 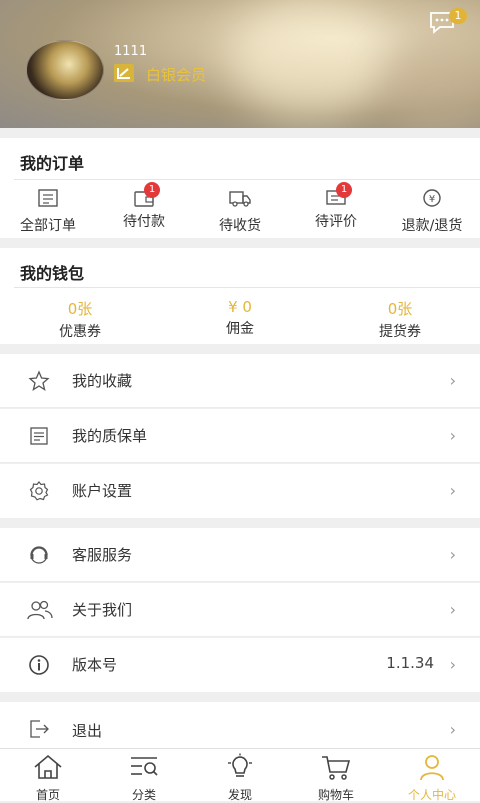 I want to click on wallet-coupons: 0张 优惠券, so click(x=80, y=319).